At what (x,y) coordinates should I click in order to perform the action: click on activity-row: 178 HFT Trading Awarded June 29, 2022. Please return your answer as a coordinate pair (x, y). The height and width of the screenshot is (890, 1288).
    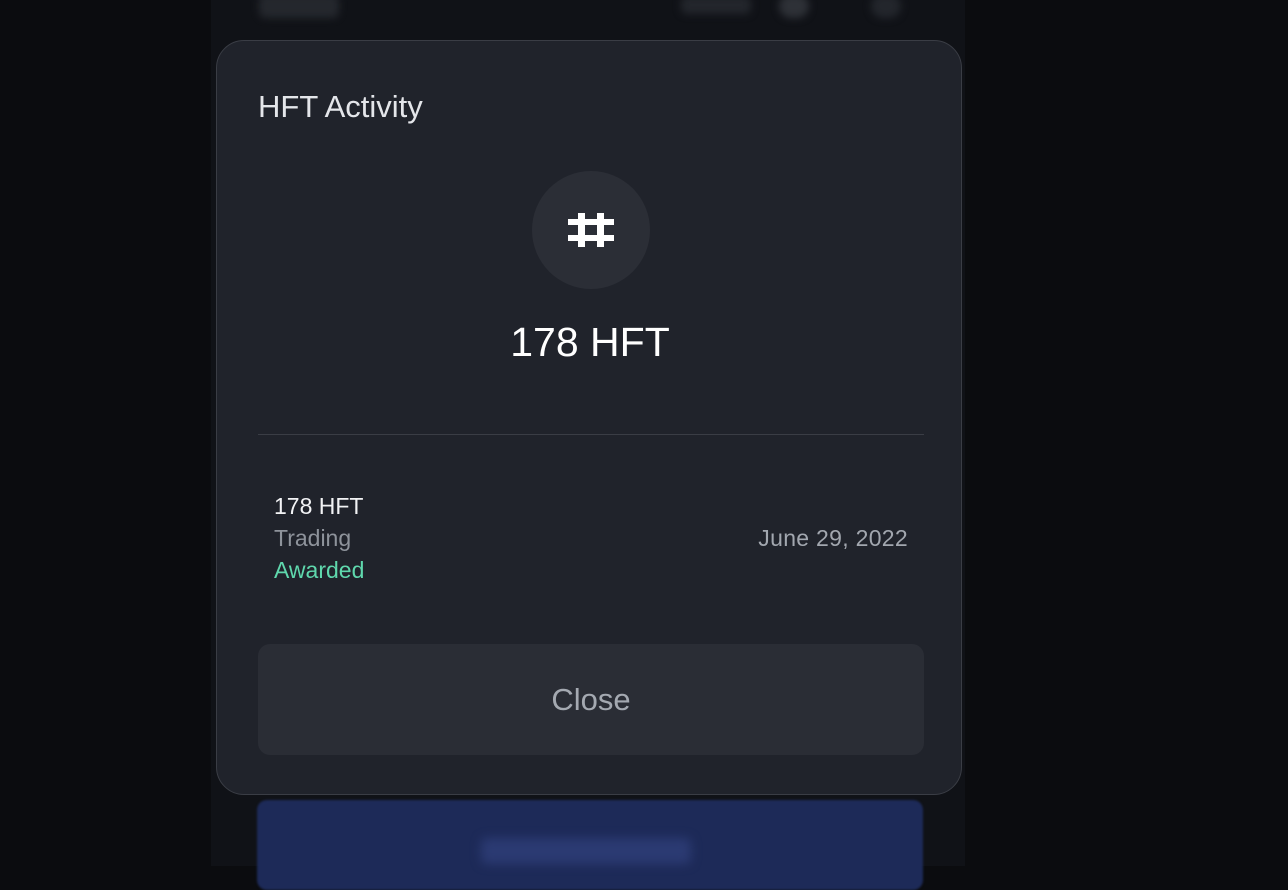
    Looking at the image, I should click on (591, 541).